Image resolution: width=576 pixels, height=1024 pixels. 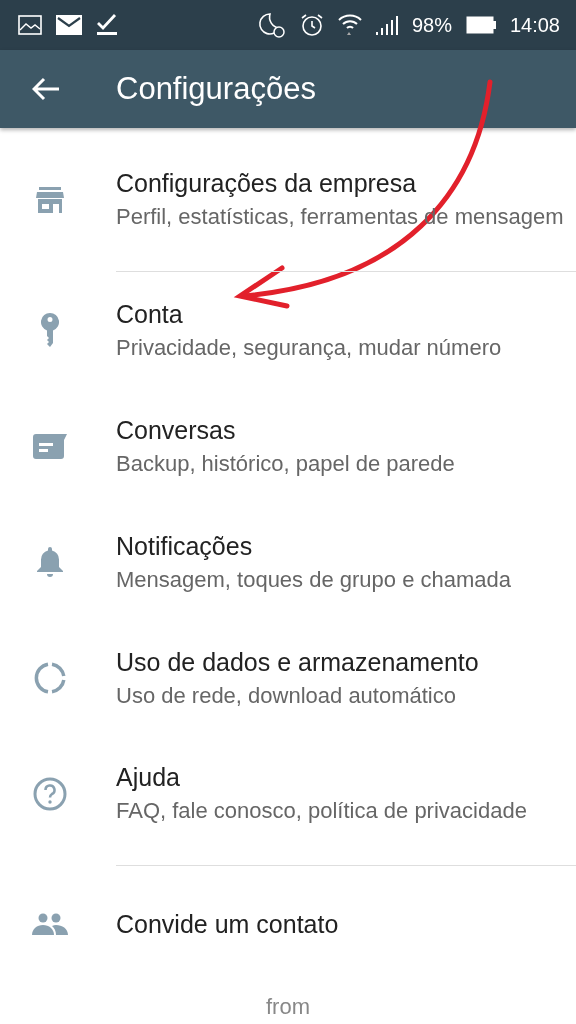 I want to click on item-title: Notificações, so click(x=185, y=546).